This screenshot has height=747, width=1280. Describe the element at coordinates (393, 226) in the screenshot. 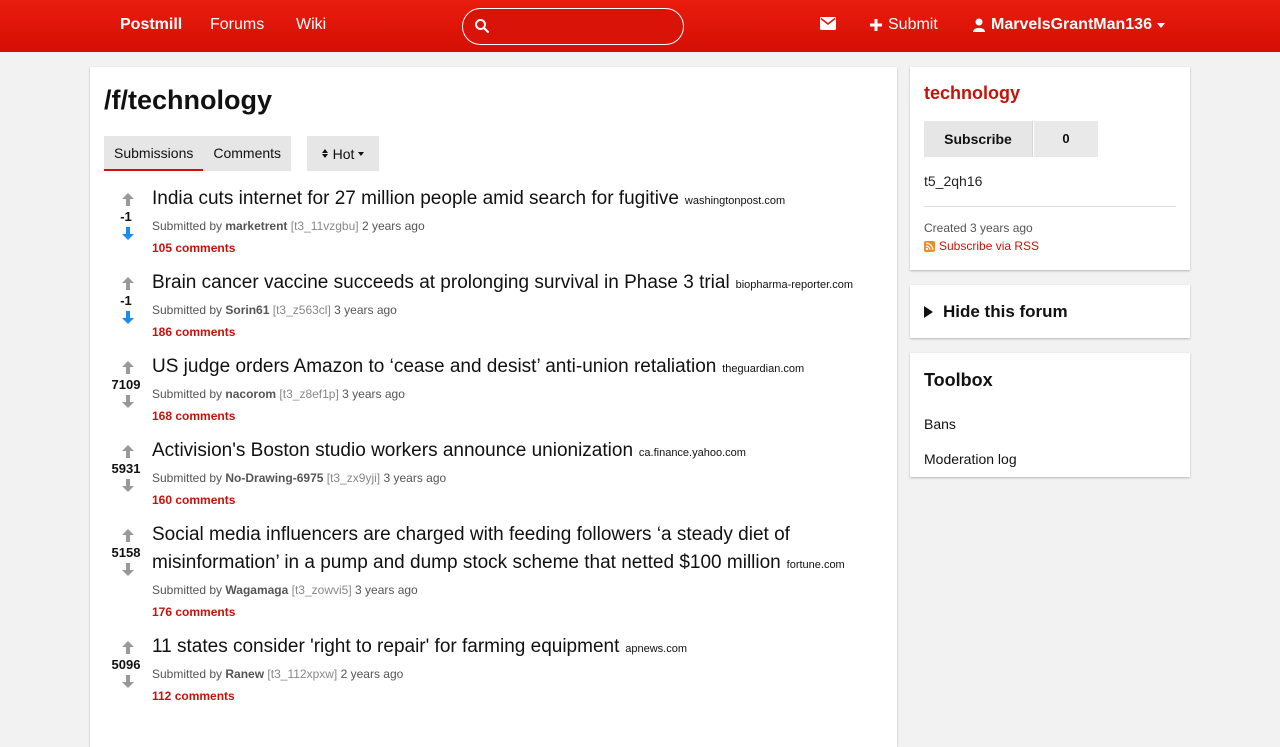

I see `submission-age: 2 years ago` at that location.